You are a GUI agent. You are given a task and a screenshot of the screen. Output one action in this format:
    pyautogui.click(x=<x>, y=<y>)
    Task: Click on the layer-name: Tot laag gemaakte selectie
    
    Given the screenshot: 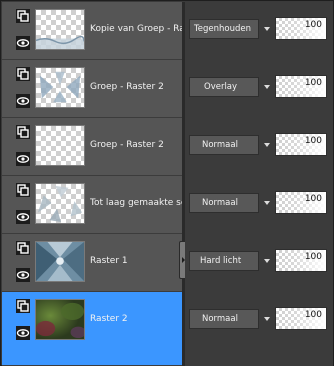 What is the action you would take?
    pyautogui.click(x=136, y=203)
    